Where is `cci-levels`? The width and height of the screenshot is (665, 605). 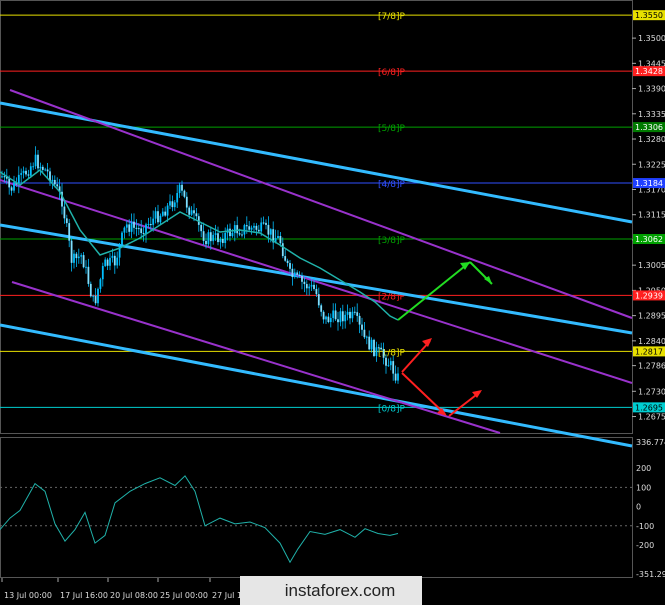 cci-levels is located at coordinates (316, 506).